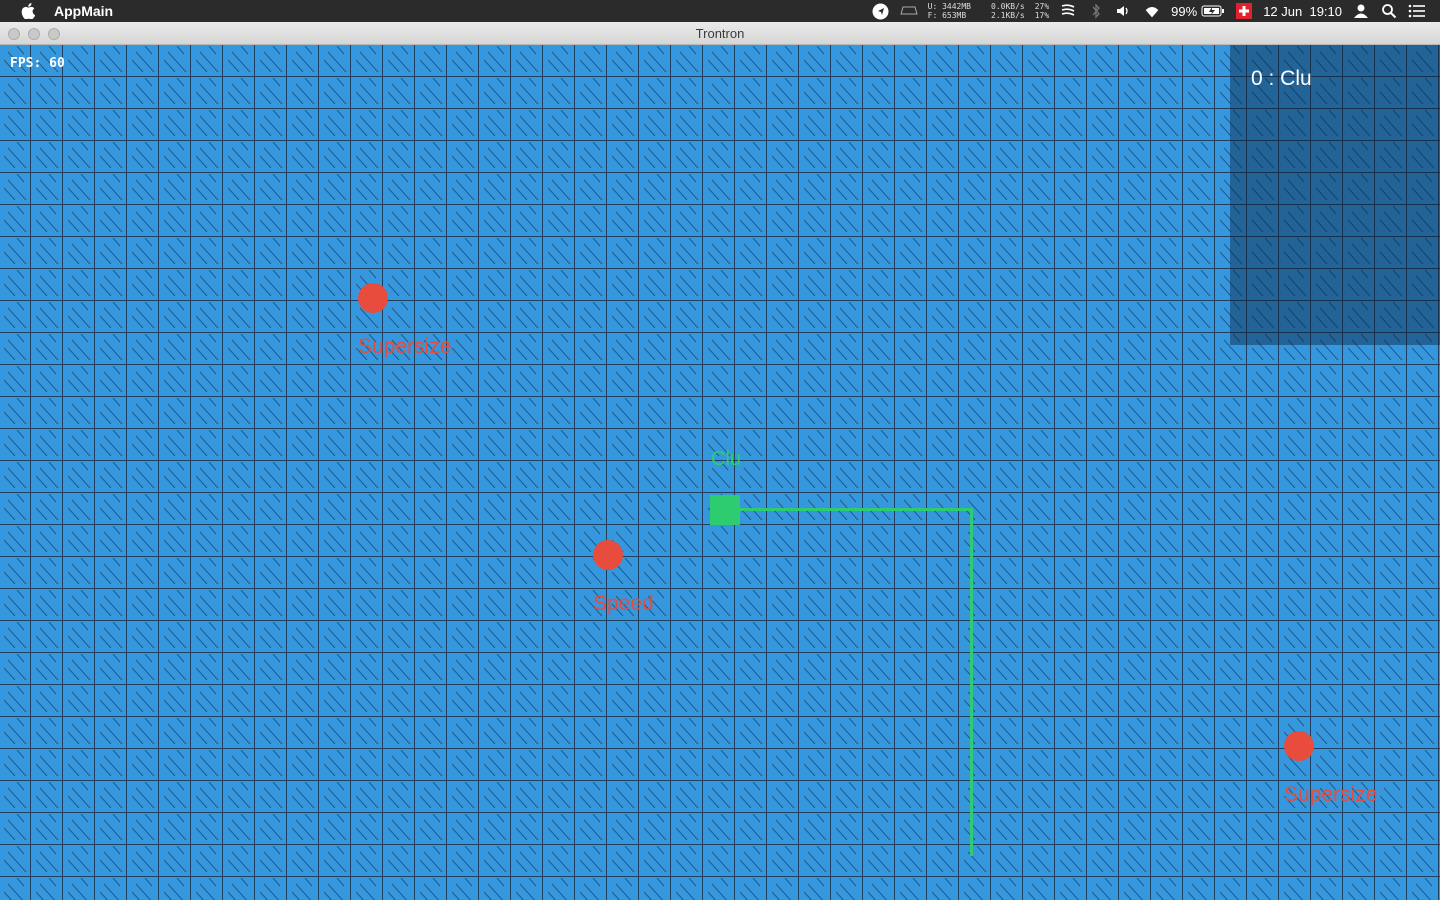 The height and width of the screenshot is (900, 1440). What do you see at coordinates (1042, 15) in the screenshot?
I see `cpu-bottom: 17%` at bounding box center [1042, 15].